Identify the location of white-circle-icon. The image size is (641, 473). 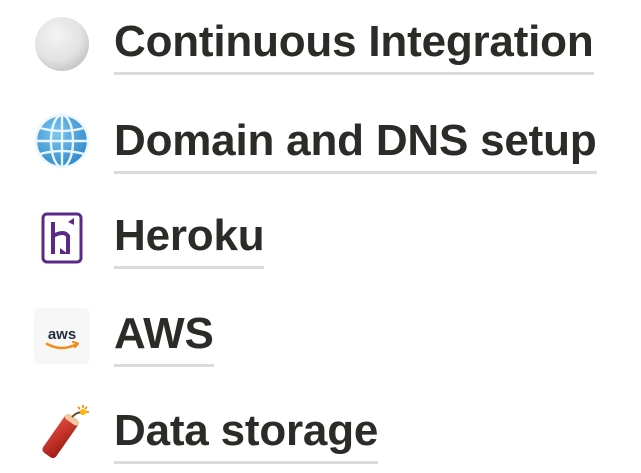
(62, 44).